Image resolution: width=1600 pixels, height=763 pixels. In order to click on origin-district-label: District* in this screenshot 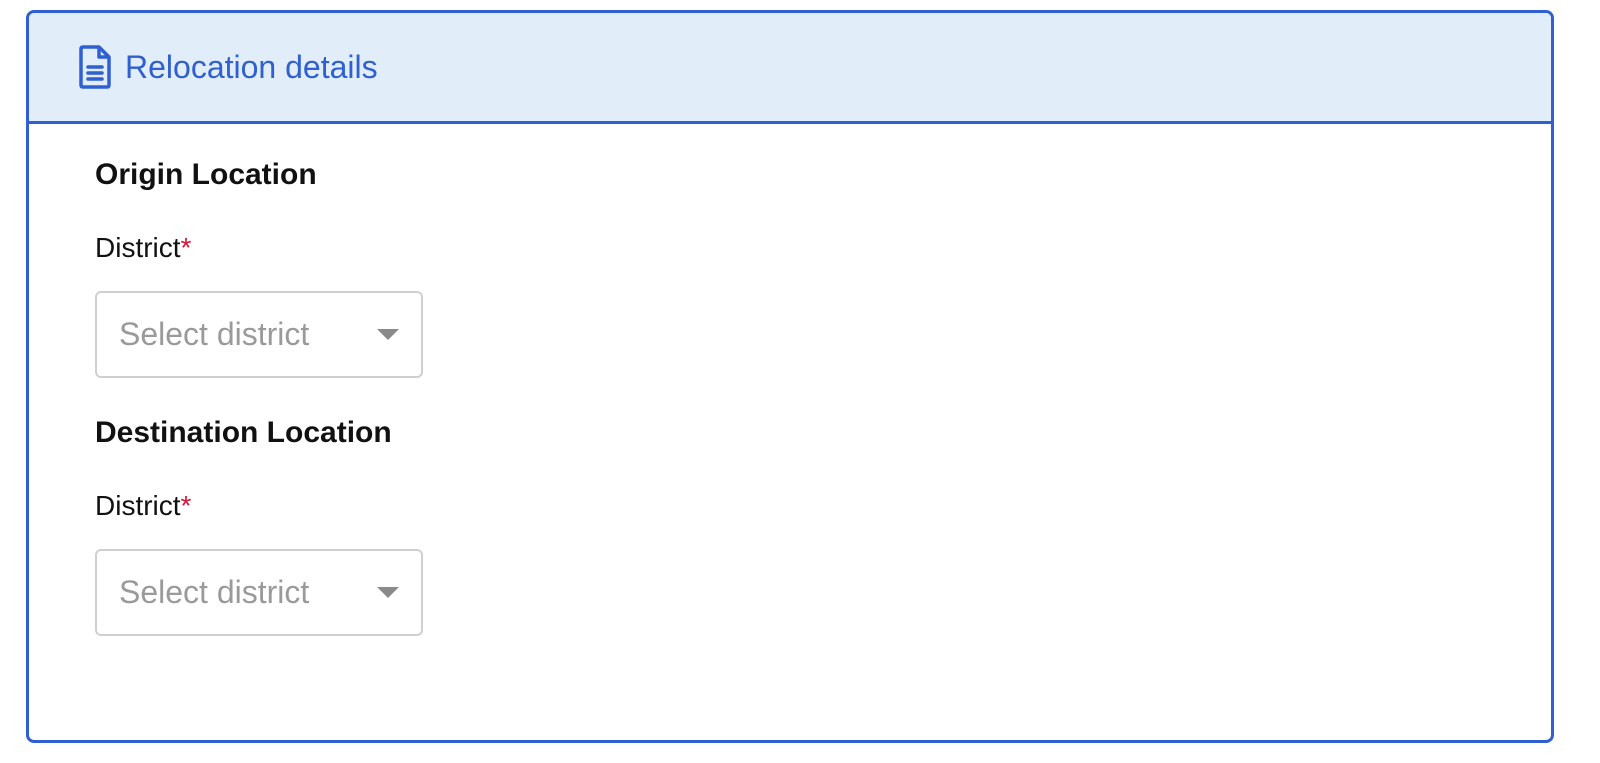, I will do `click(143, 248)`.